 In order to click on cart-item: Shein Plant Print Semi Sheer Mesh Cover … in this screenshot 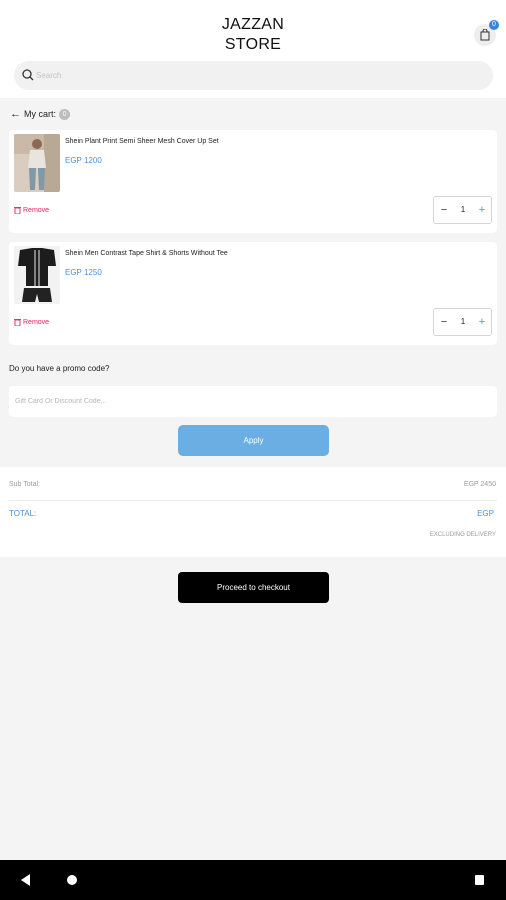, I will do `click(253, 181)`.